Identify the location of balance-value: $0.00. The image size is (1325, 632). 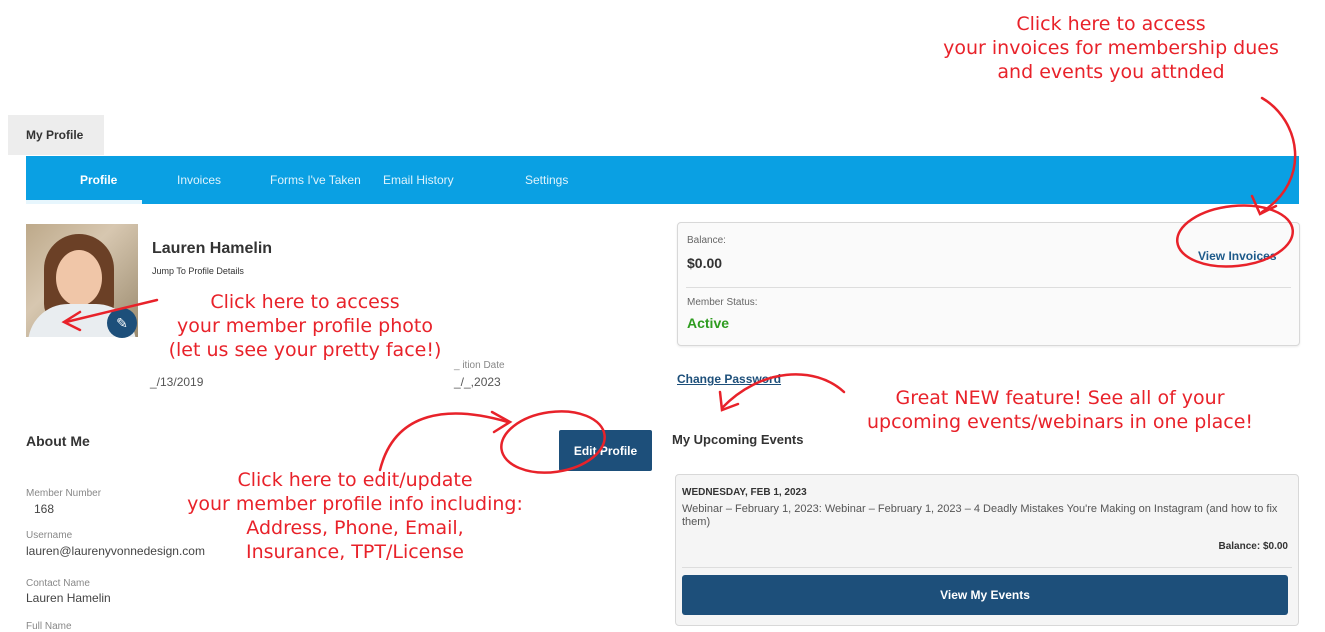
(705, 263).